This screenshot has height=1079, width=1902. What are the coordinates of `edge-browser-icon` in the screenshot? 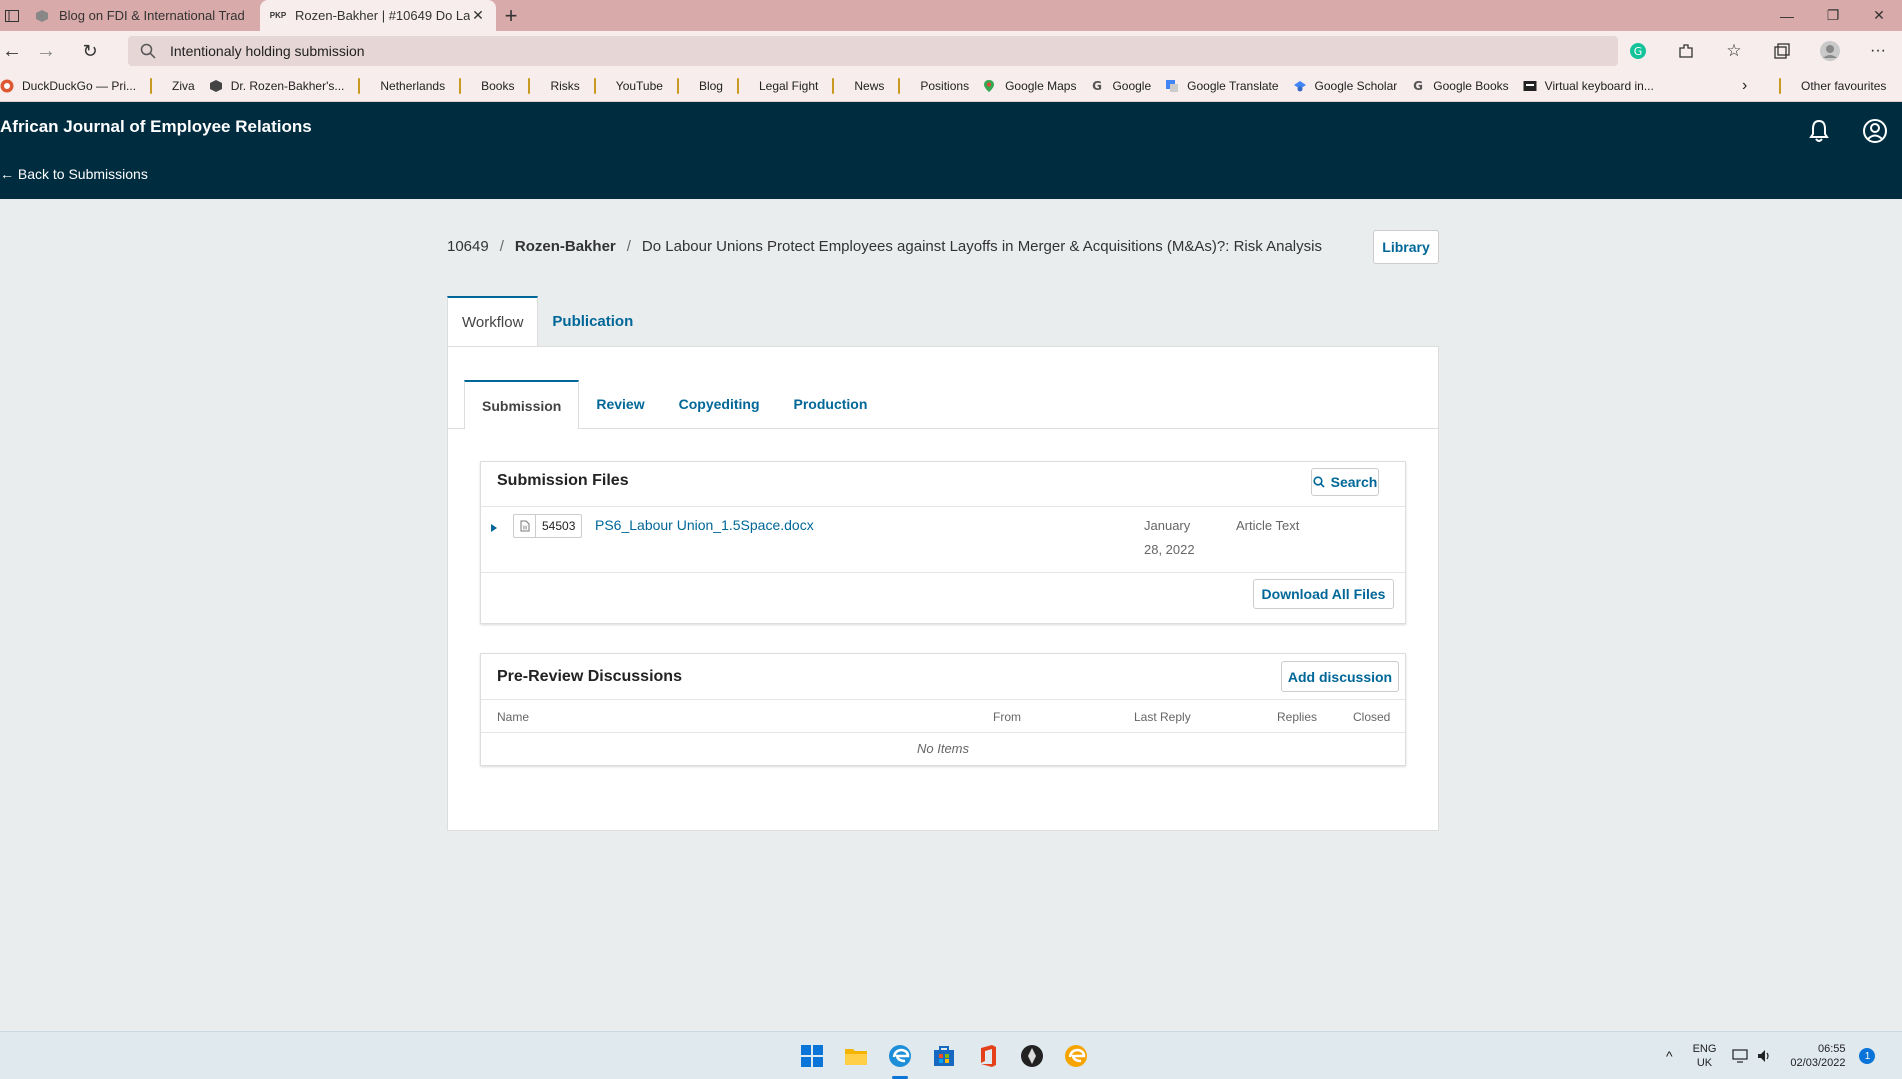 It's located at (900, 1056).